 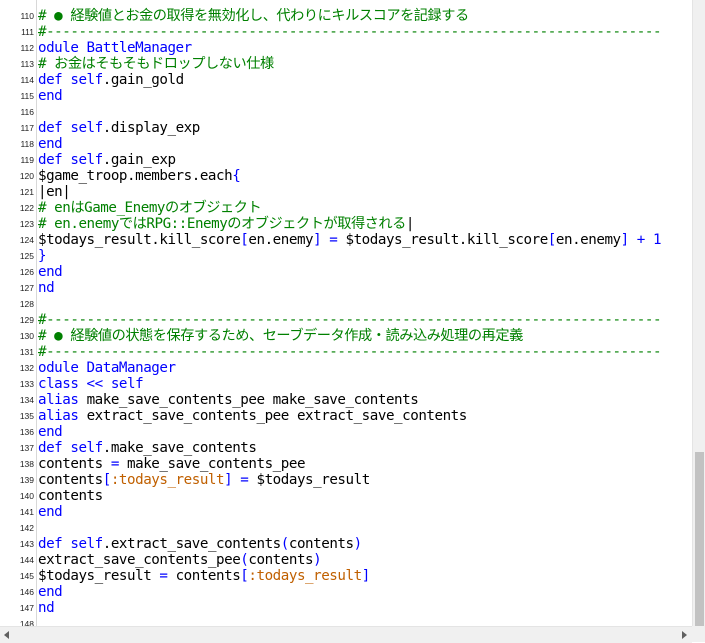 I want to click on code-token: :todays_result, so click(x=305, y=576).